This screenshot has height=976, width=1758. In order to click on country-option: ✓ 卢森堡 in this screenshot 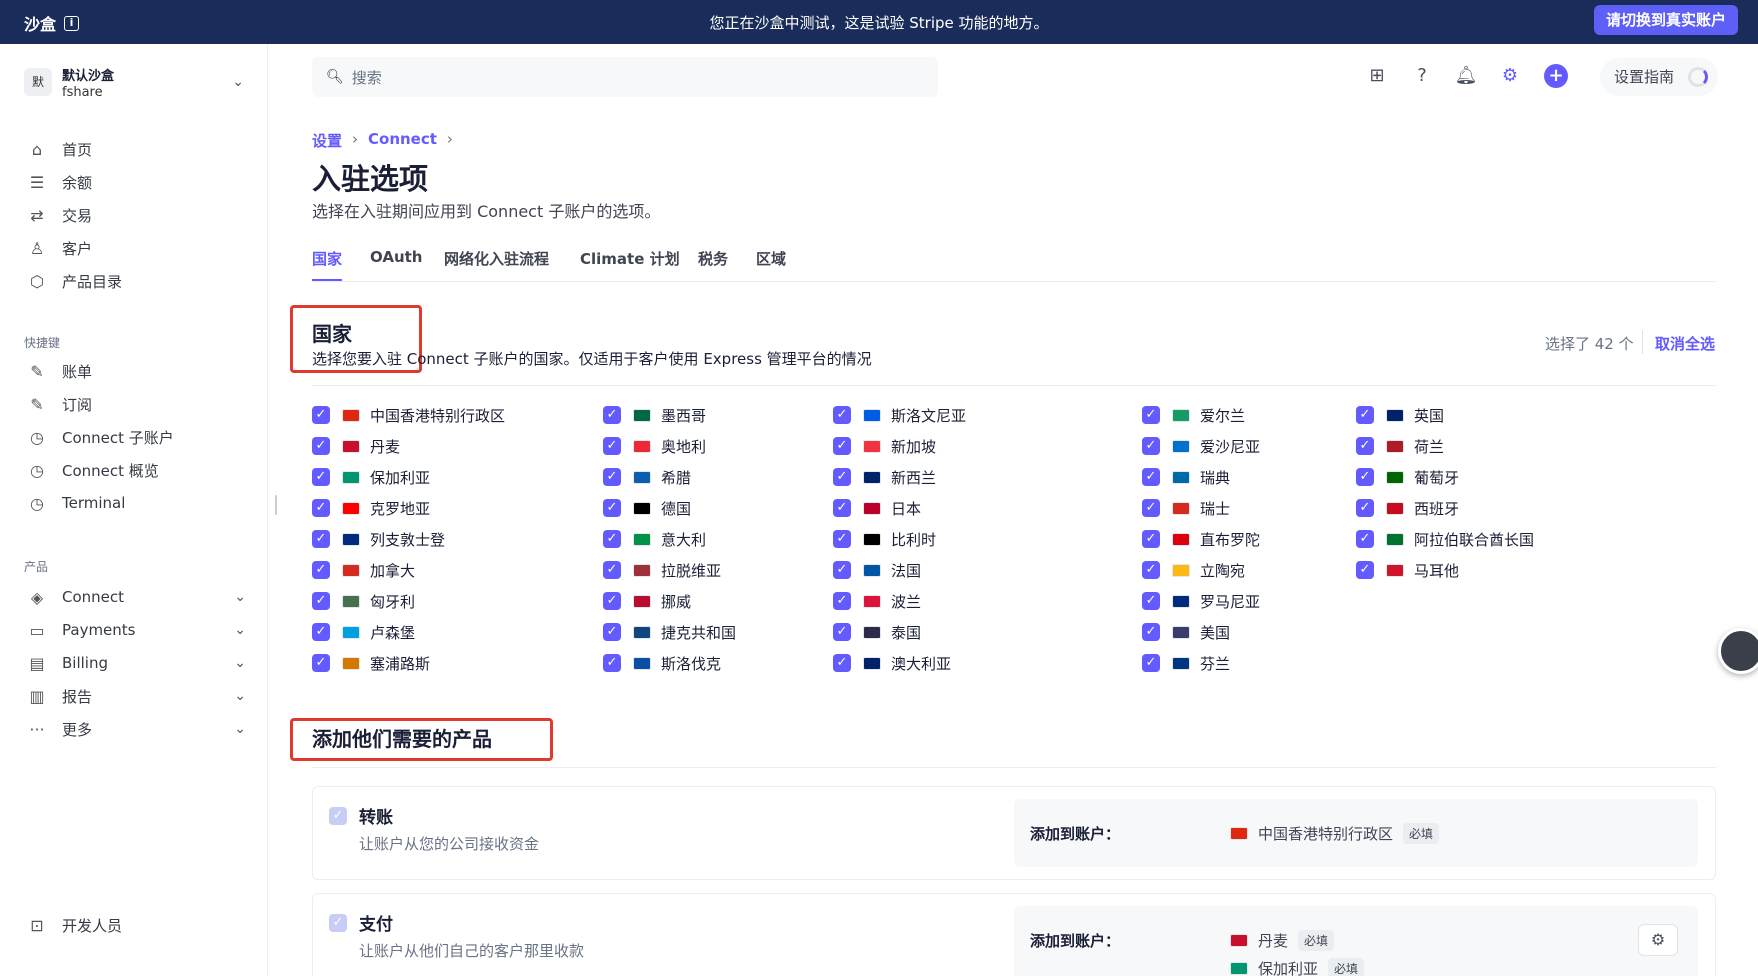, I will do `click(363, 632)`.